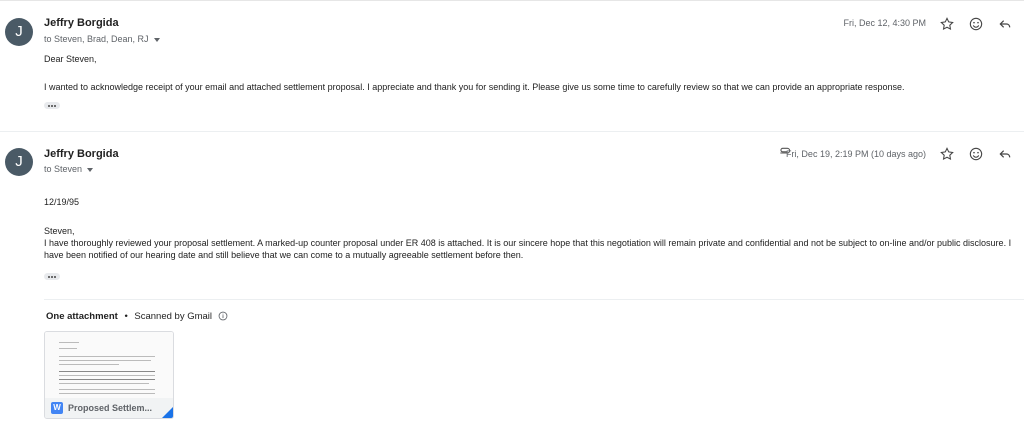 The width and height of the screenshot is (1024, 425). What do you see at coordinates (63, 169) in the screenshot?
I see `recipients-label: to Steven` at bounding box center [63, 169].